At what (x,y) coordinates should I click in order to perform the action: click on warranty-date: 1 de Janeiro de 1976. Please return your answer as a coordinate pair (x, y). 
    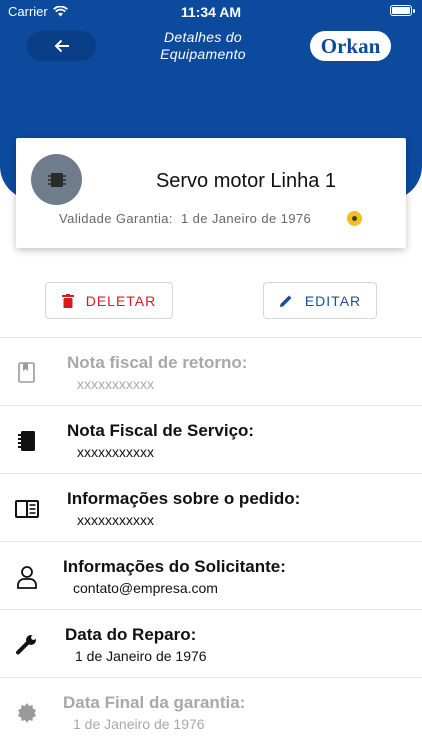
    Looking at the image, I should click on (246, 218).